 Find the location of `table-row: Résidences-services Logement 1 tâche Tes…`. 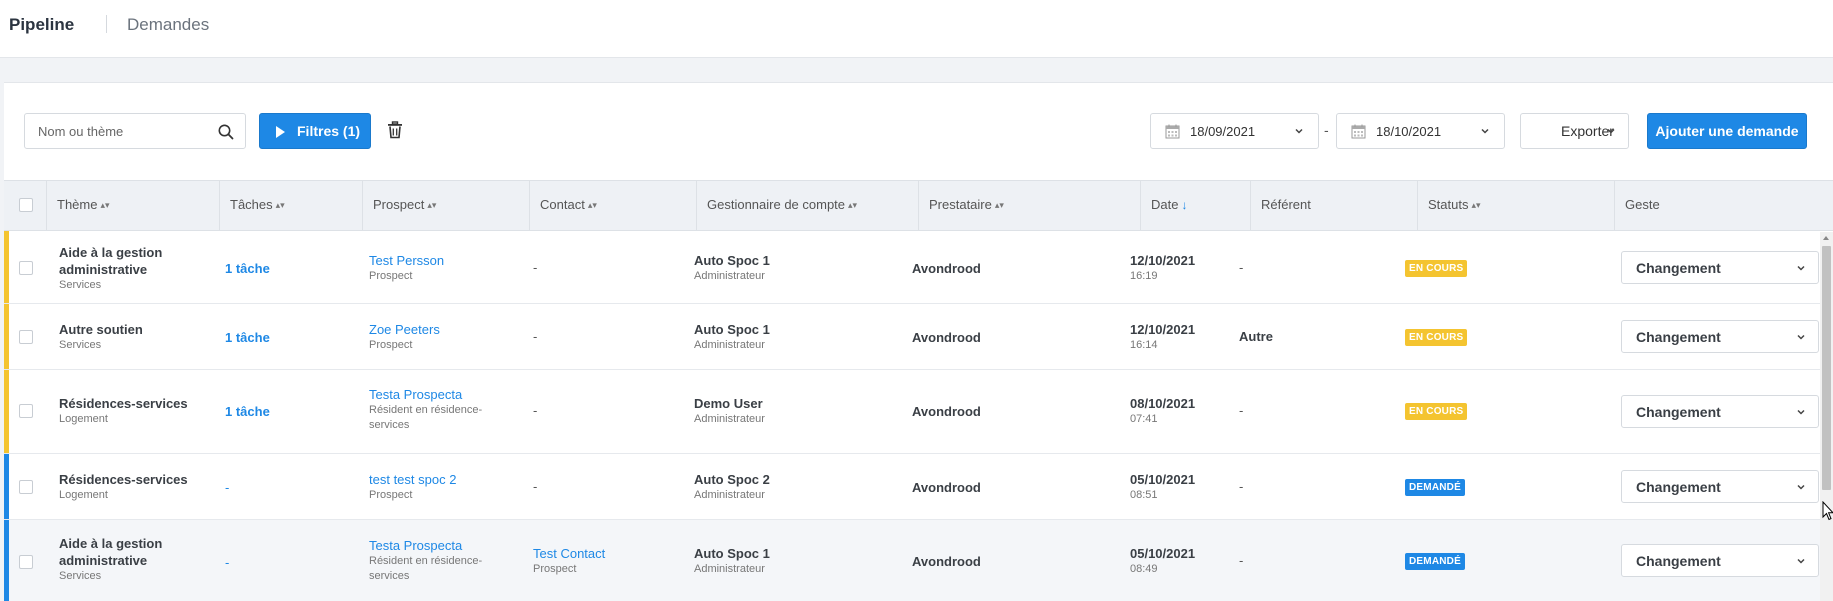

table-row: Résidences-services Logement 1 tâche Tes… is located at coordinates (918, 412).